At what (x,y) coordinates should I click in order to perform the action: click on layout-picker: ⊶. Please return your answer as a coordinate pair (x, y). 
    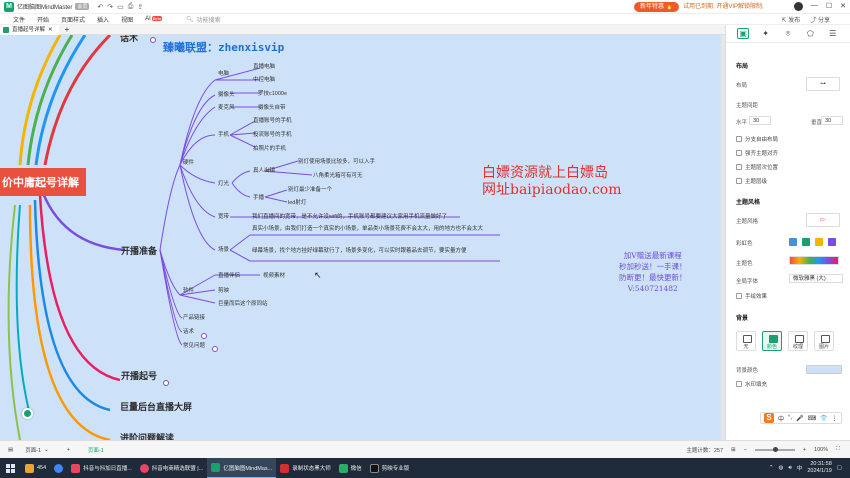
    Looking at the image, I should click on (823, 84).